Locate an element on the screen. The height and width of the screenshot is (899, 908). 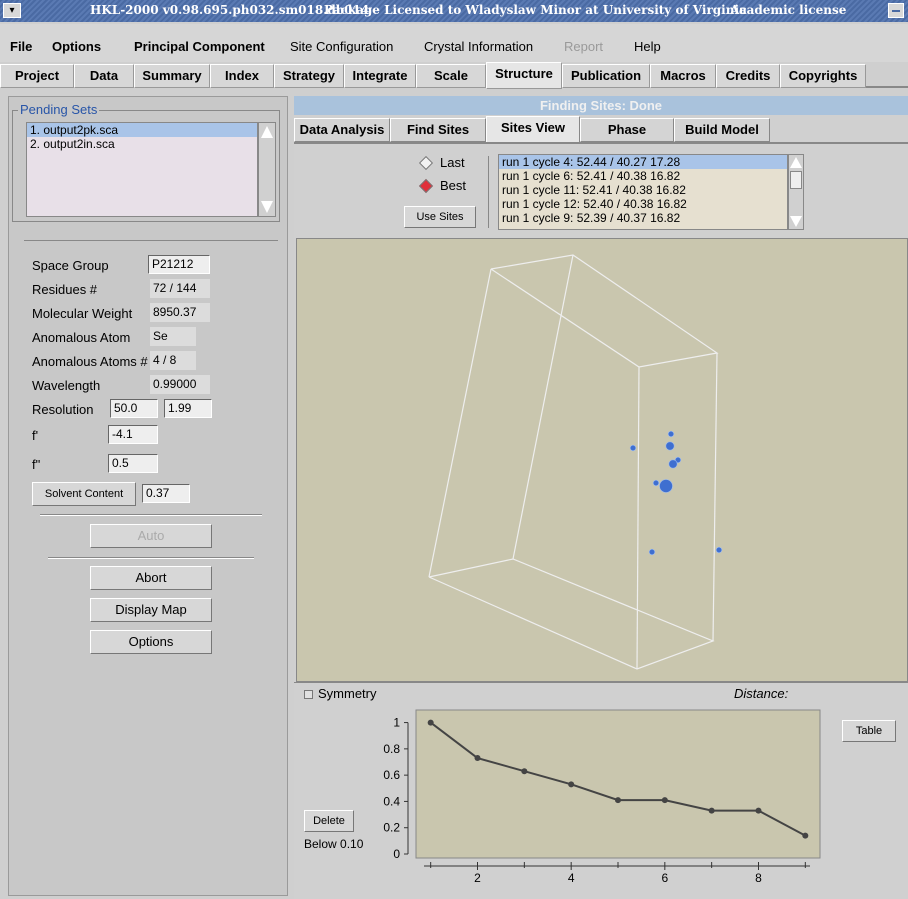
anomalous-atom-label: Anomalous Atom is located at coordinates (81, 337).